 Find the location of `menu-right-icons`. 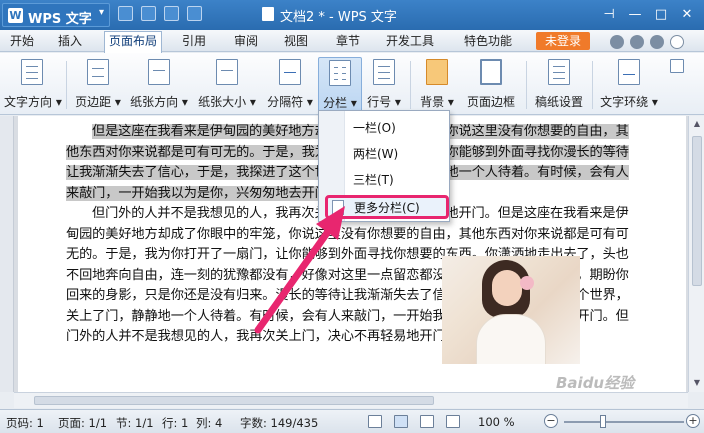

menu-right-icons is located at coordinates (650, 41).